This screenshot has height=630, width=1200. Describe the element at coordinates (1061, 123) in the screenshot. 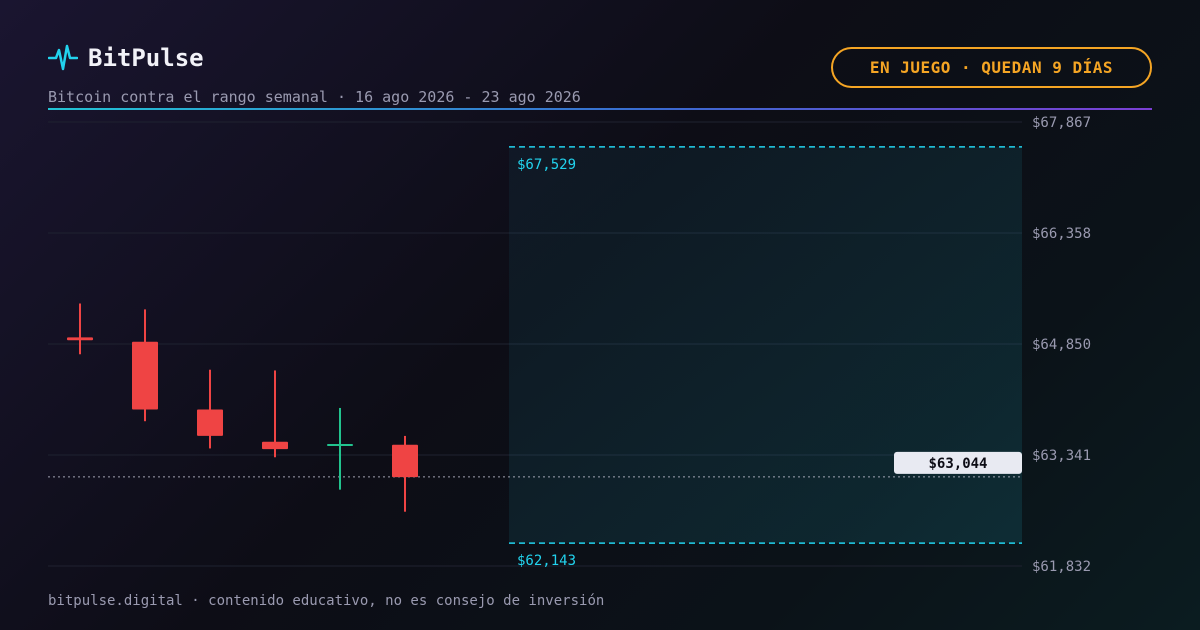

I see `y-tick-label: $67,867` at that location.